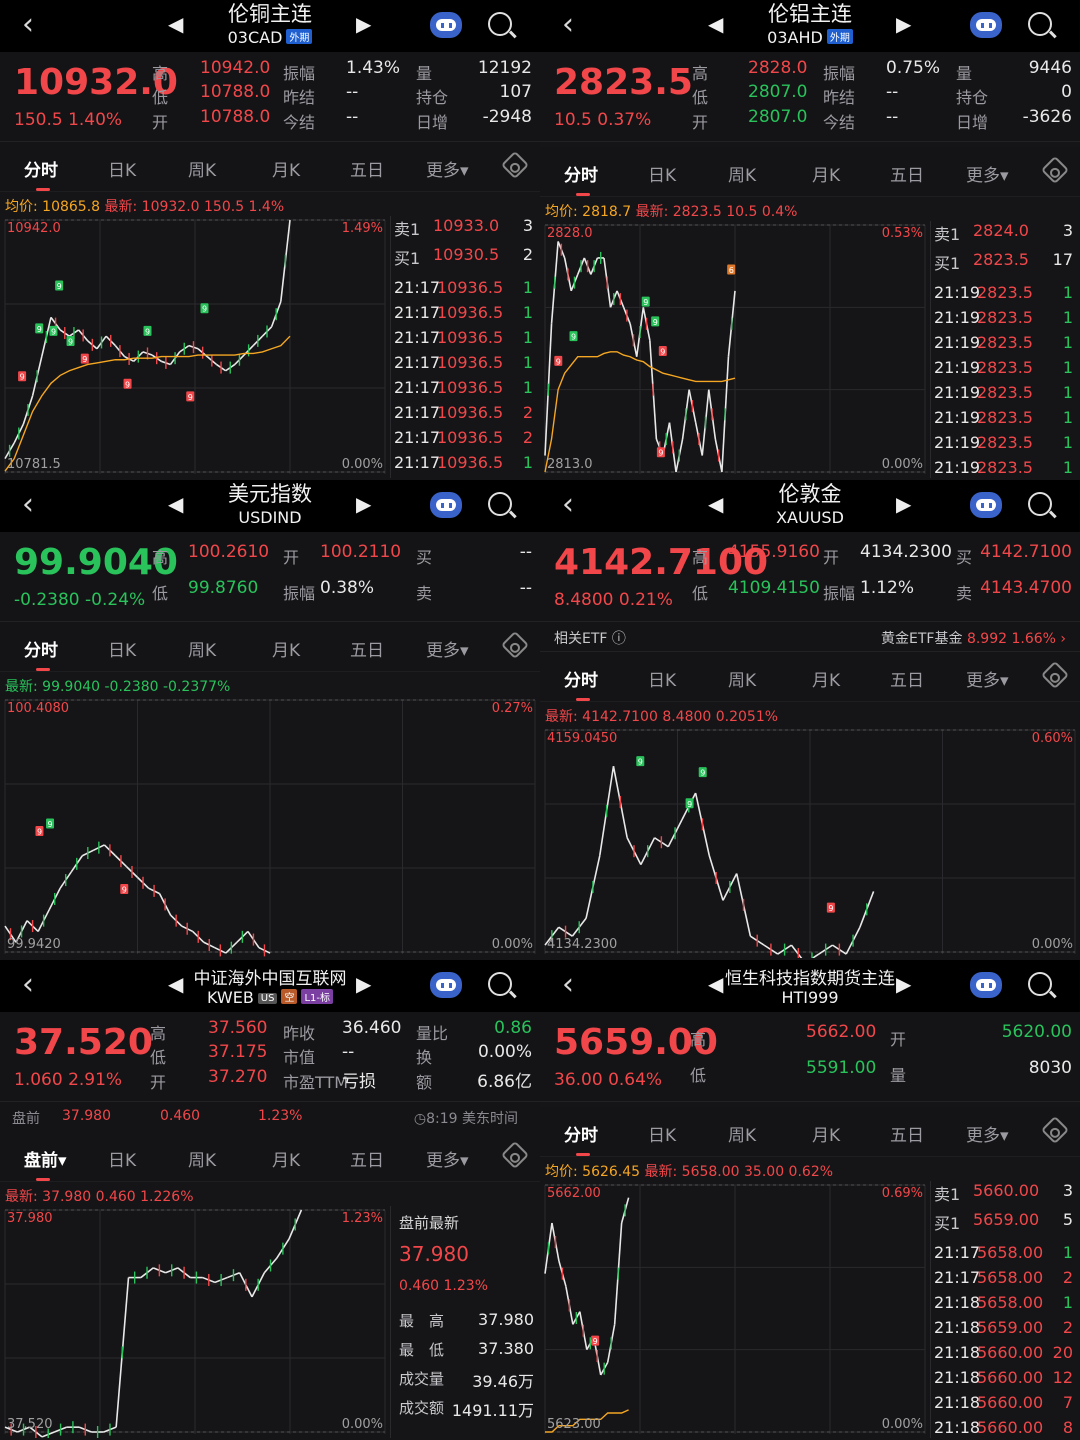  I want to click on stat-value: --, so click(352, 117).